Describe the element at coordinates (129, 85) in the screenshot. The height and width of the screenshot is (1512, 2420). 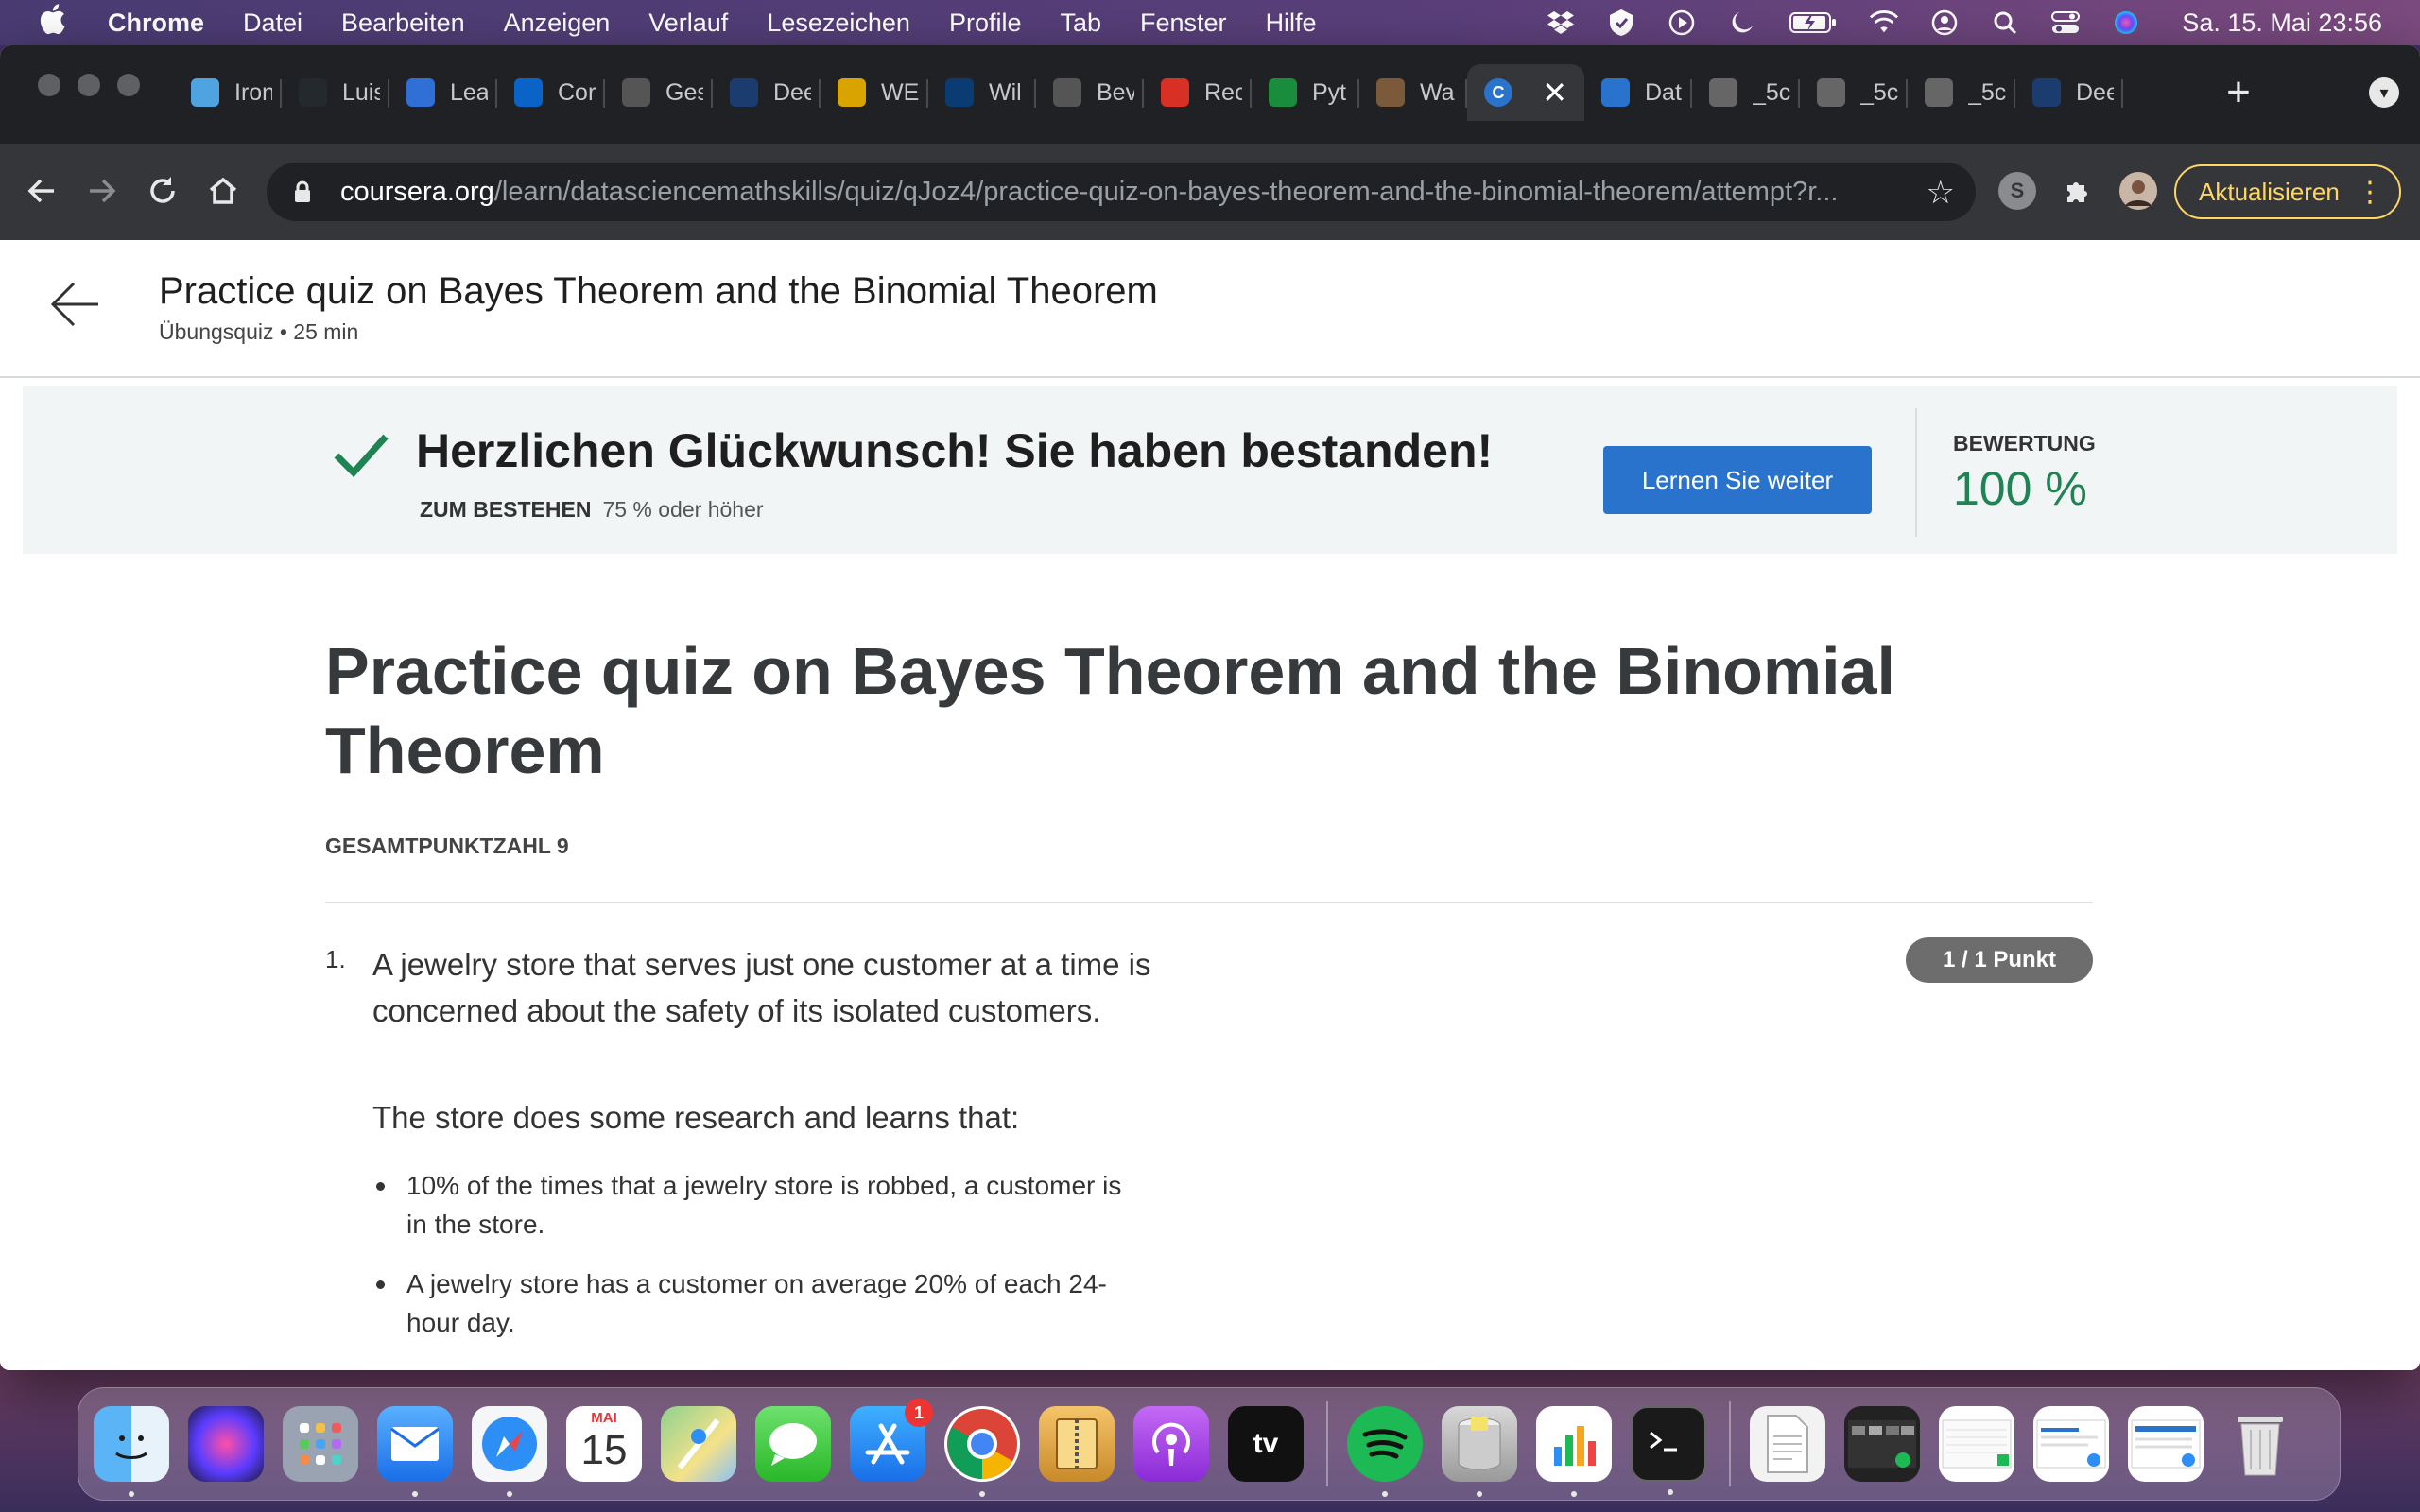
I see `fullscreen-window-button` at that location.